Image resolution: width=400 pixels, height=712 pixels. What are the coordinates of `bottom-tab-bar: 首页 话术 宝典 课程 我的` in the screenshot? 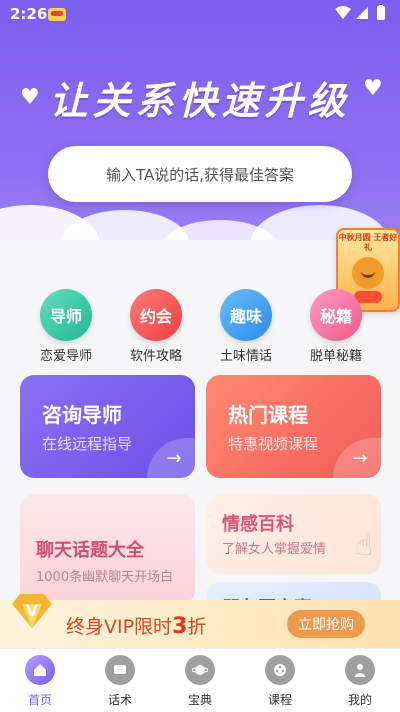 It's located at (200, 680).